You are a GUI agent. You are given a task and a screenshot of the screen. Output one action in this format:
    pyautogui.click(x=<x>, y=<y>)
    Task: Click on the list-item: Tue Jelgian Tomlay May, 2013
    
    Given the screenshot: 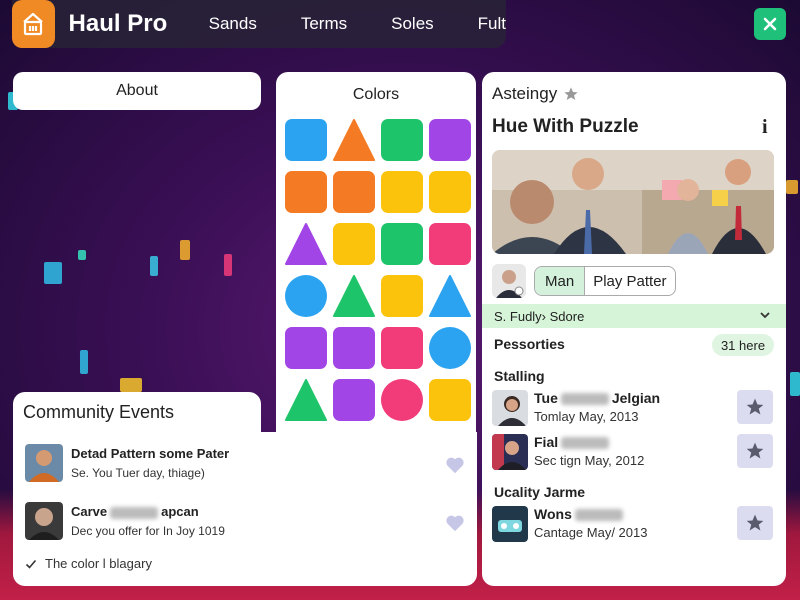 What is the action you would take?
    pyautogui.click(x=635, y=409)
    